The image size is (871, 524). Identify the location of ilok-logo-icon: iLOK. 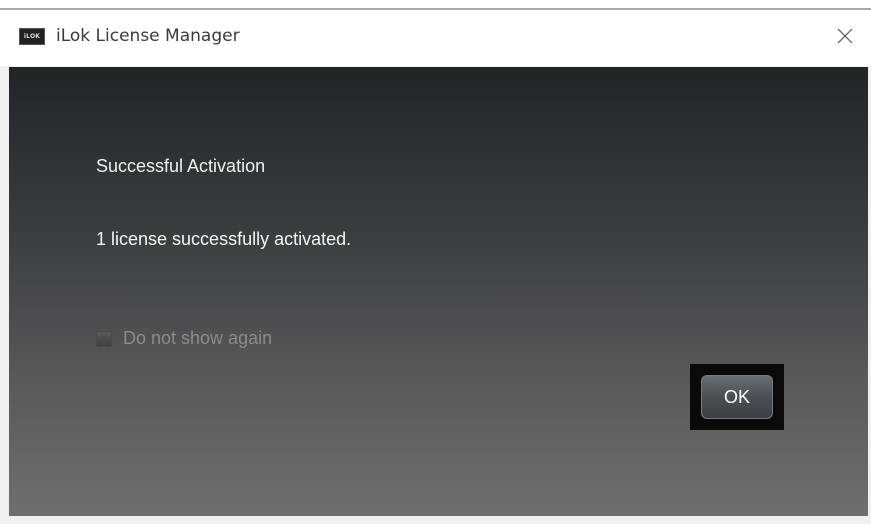
(32, 36).